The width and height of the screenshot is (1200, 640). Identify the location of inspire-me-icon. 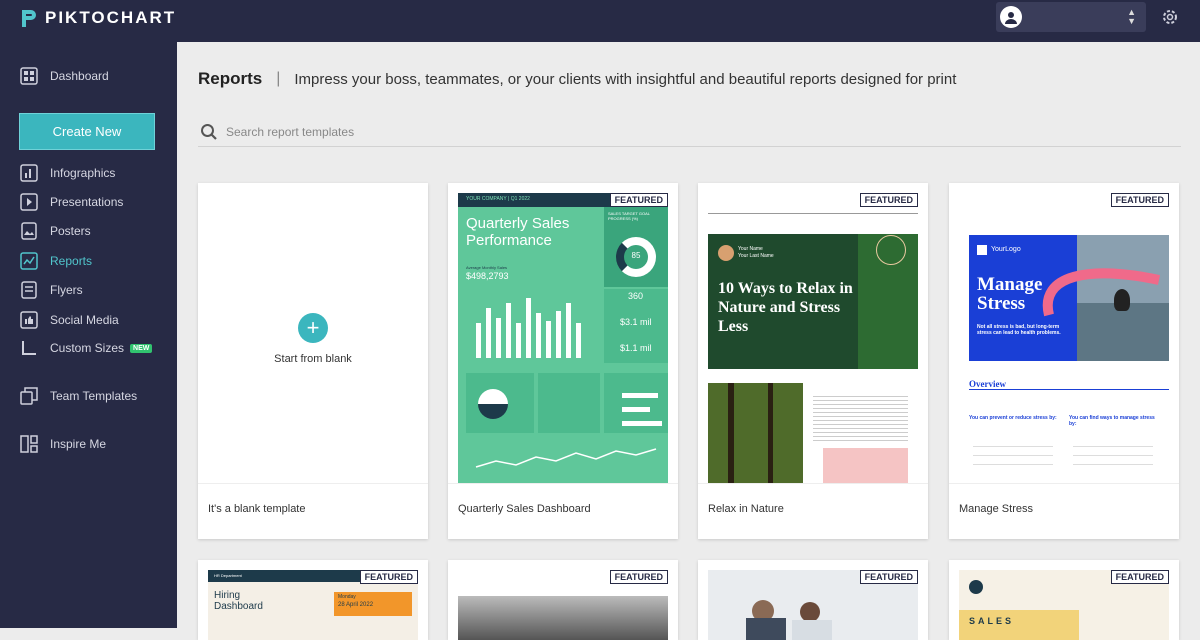
(29, 444).